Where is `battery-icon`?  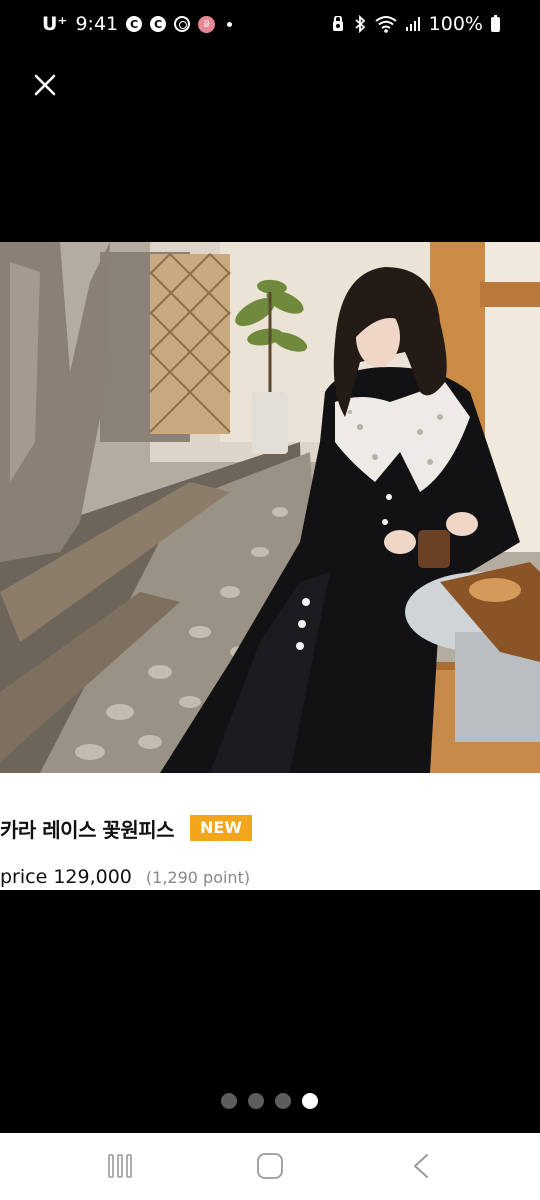
battery-icon is located at coordinates (495, 23).